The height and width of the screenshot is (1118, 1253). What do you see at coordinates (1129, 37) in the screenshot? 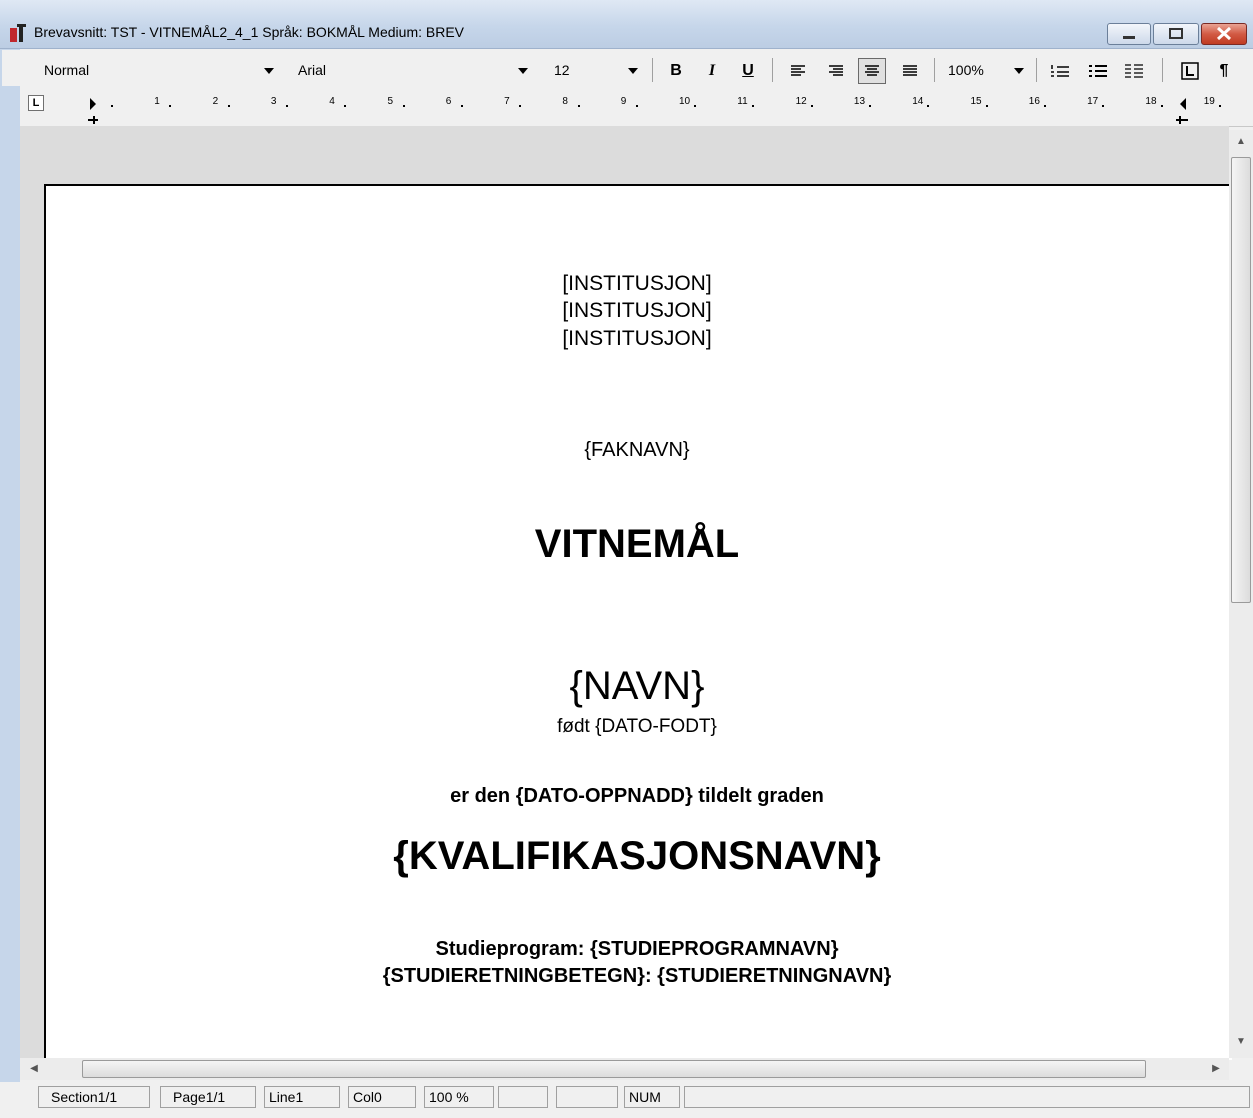
I see `minimize-icon` at bounding box center [1129, 37].